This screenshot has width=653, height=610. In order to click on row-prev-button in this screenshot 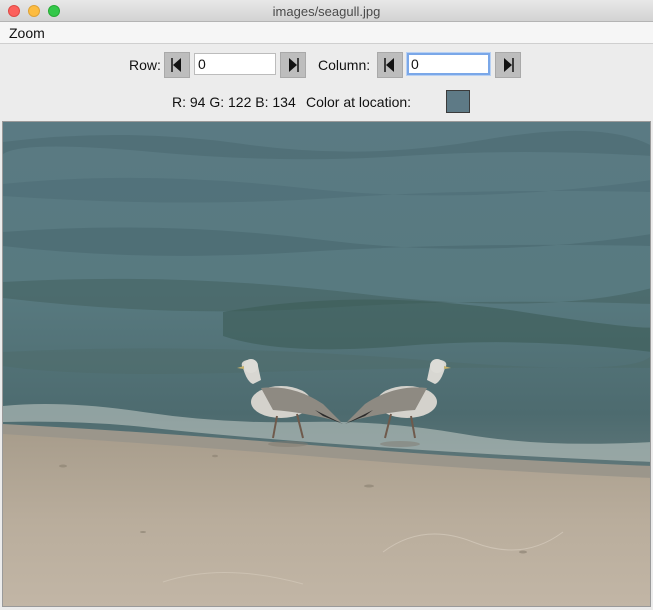, I will do `click(177, 65)`.